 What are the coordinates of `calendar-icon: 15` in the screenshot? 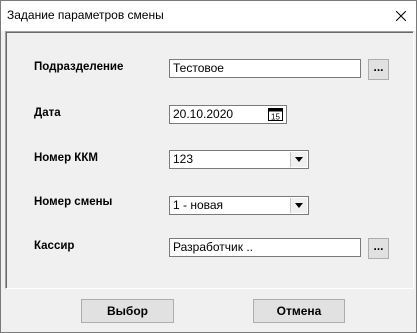 It's located at (275, 114).